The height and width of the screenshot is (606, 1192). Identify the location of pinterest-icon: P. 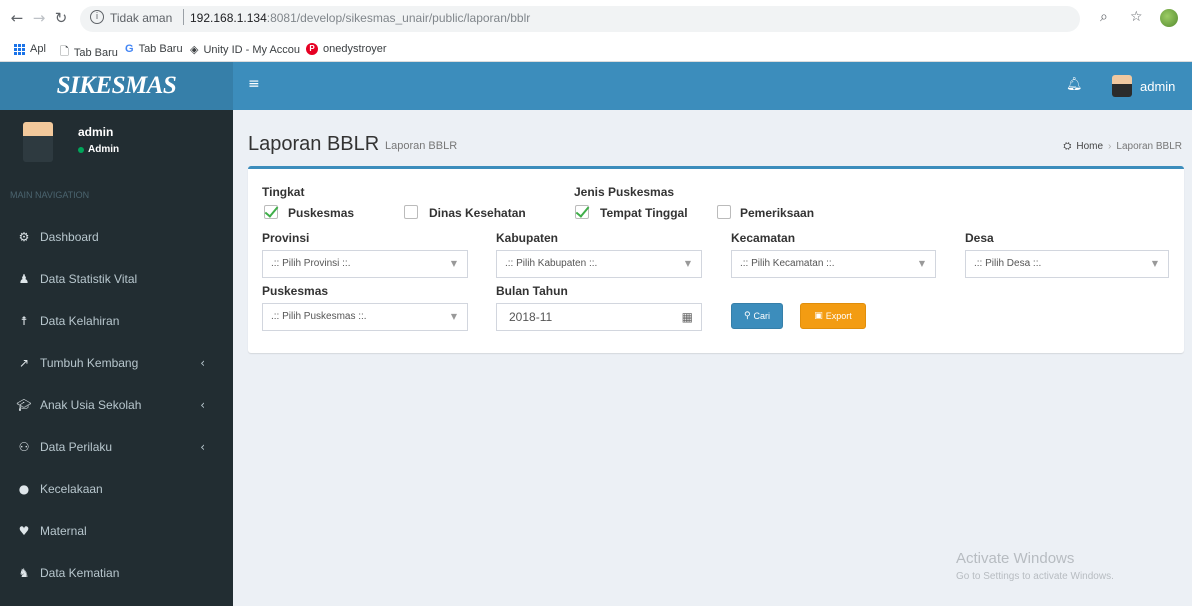
(312, 49).